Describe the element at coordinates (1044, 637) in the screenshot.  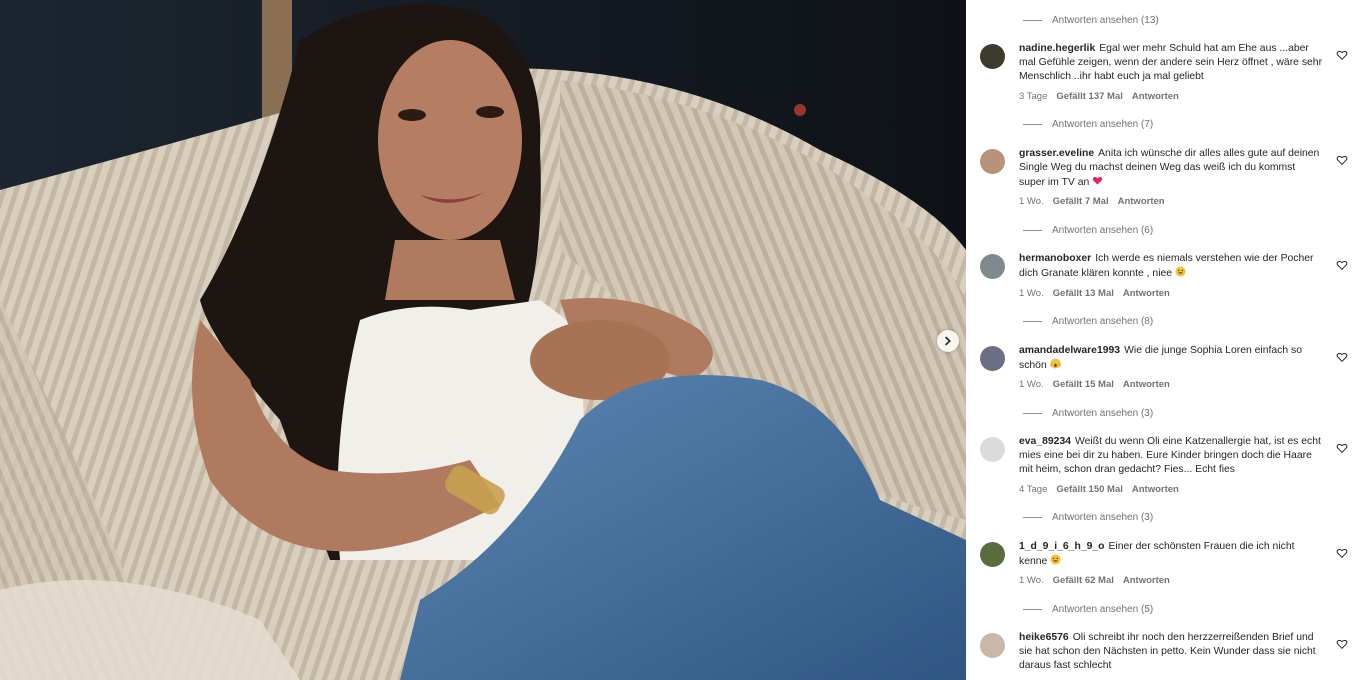
I see `comment-username: heike6576` at that location.